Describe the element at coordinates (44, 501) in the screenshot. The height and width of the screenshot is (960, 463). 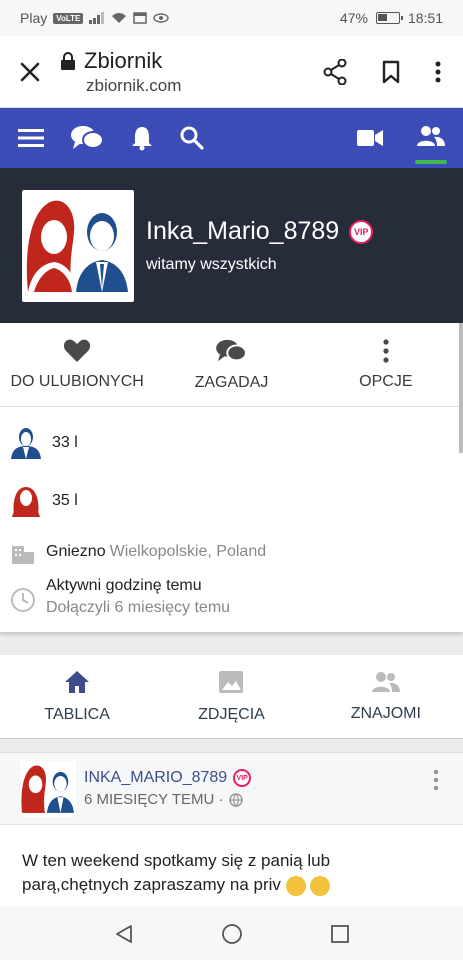
I see `female-age-row: 35 l` at that location.